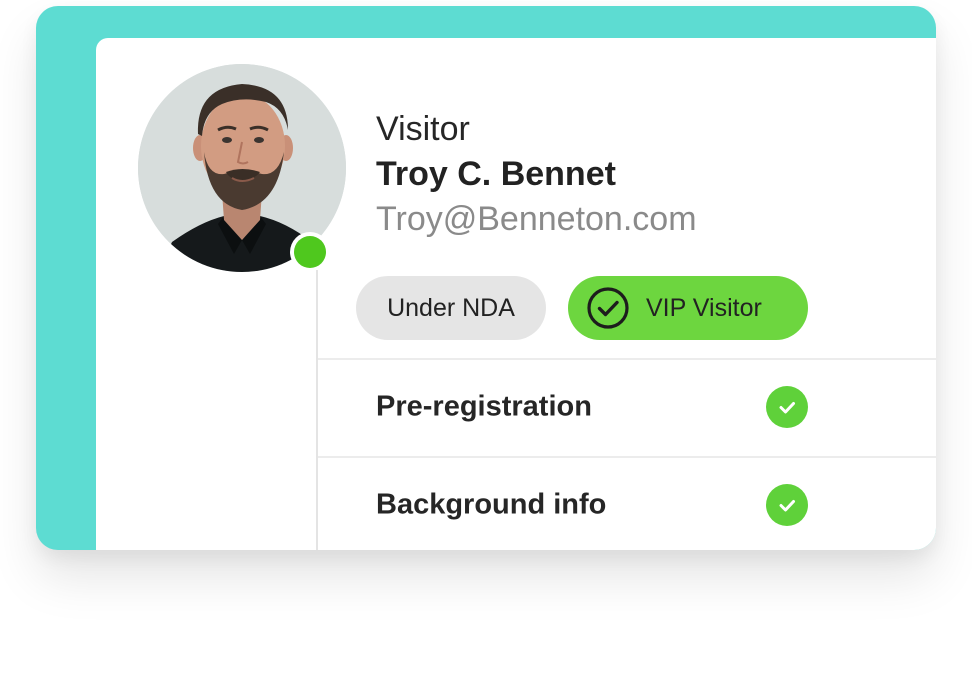 Image resolution: width=972 pixels, height=674 pixels. What do you see at coordinates (496, 174) in the screenshot?
I see `visitor-name: Troy C. Bennet` at bounding box center [496, 174].